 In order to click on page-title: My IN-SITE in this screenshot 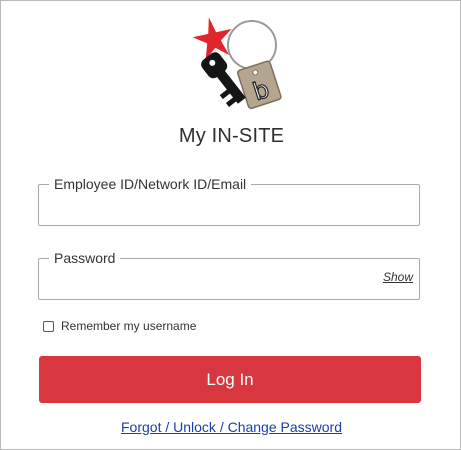, I will do `click(231, 136)`.